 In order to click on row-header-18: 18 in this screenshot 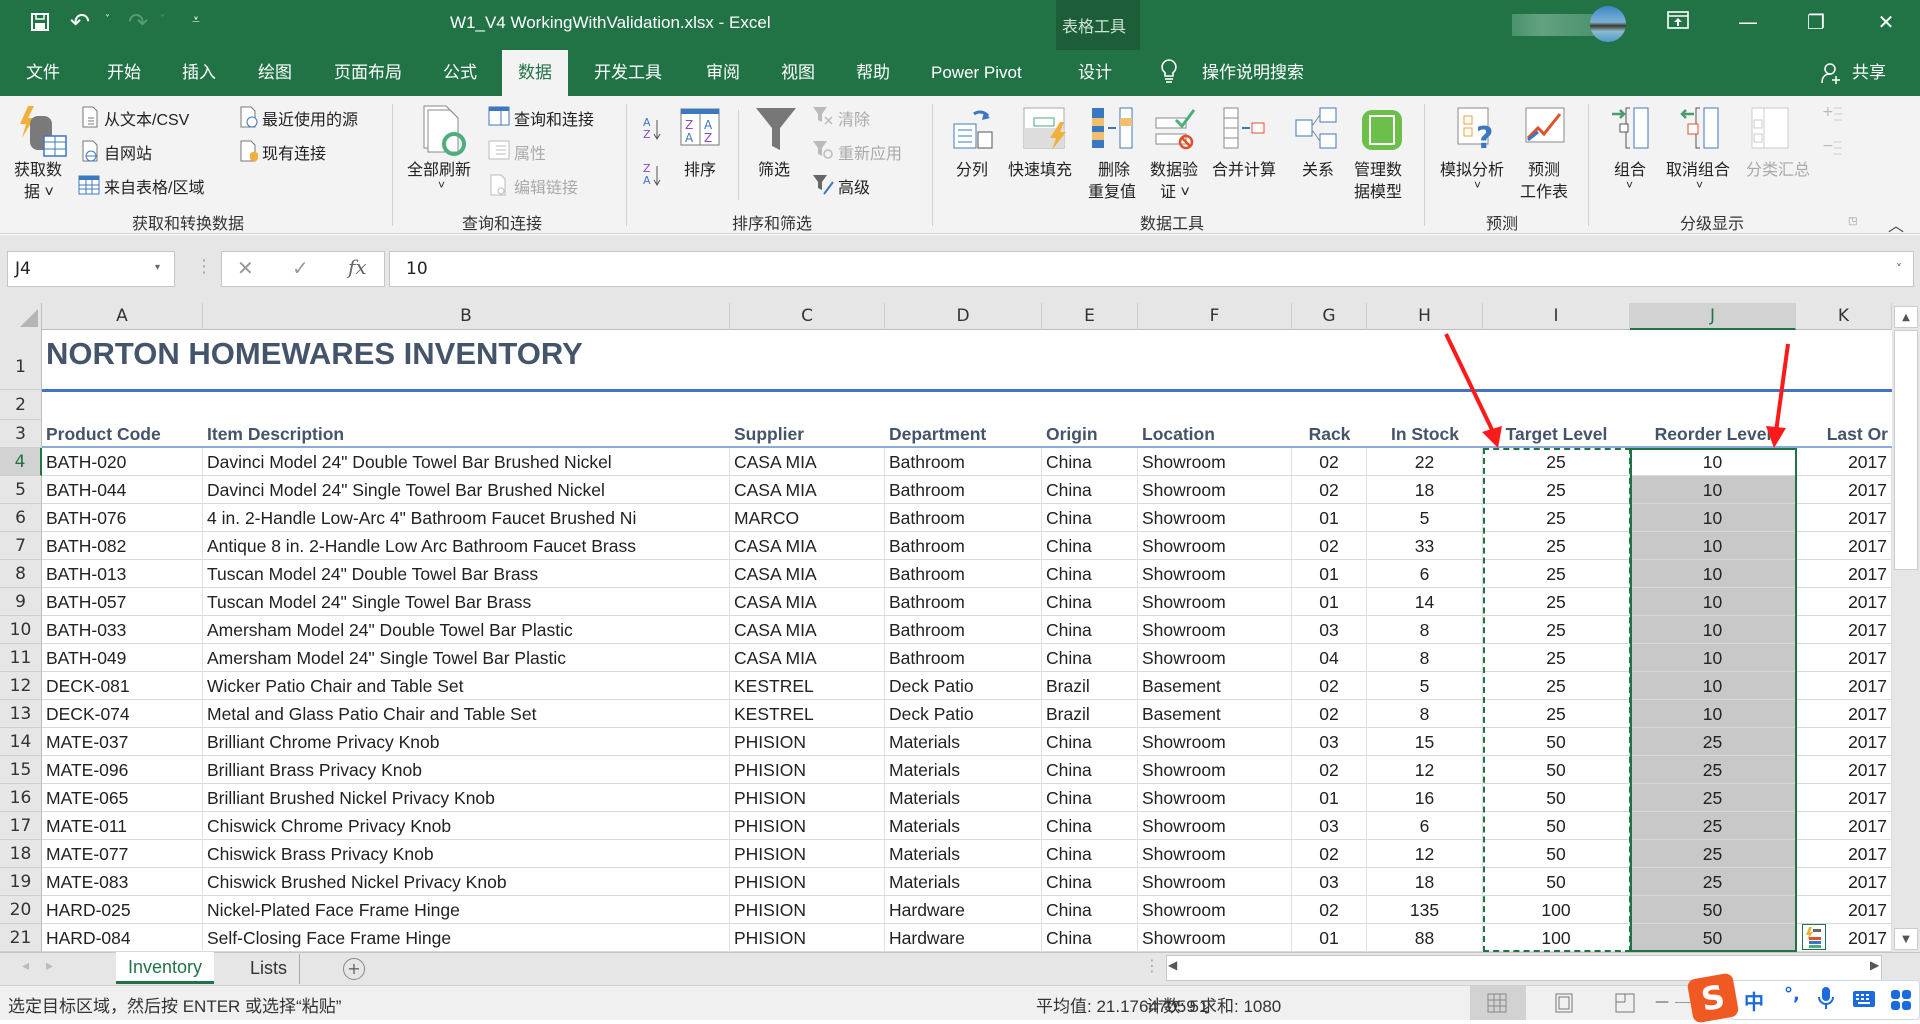, I will do `click(21, 854)`.